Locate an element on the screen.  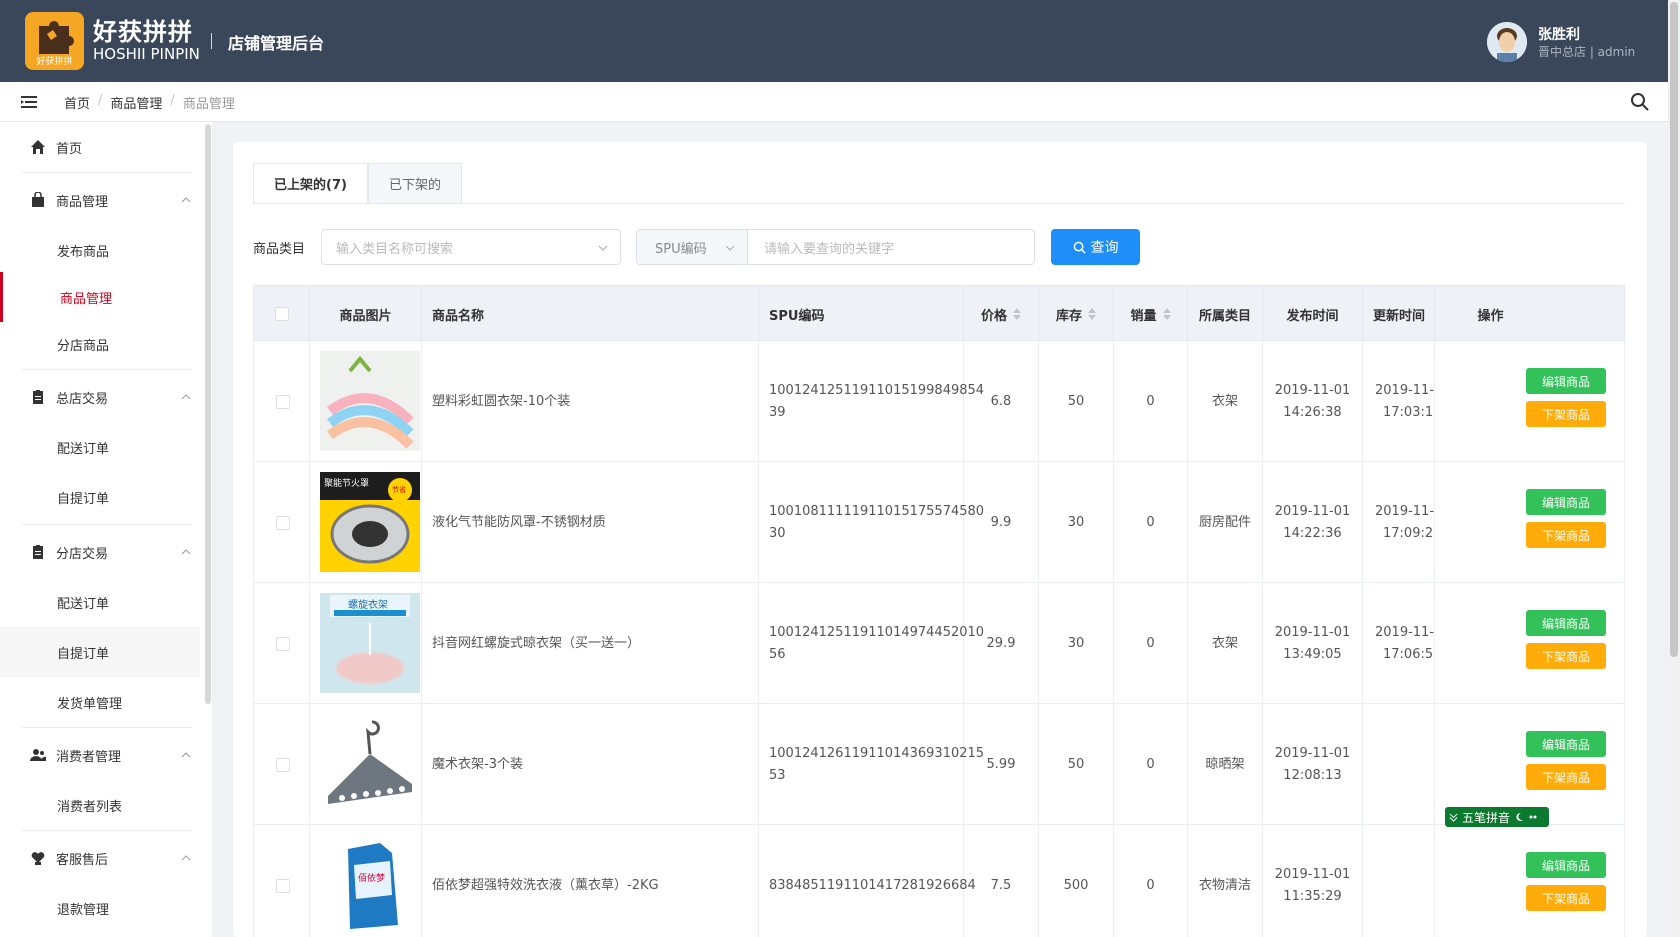
sidebar-item-branch-goods: 分店商品 is located at coordinates (100, 344).